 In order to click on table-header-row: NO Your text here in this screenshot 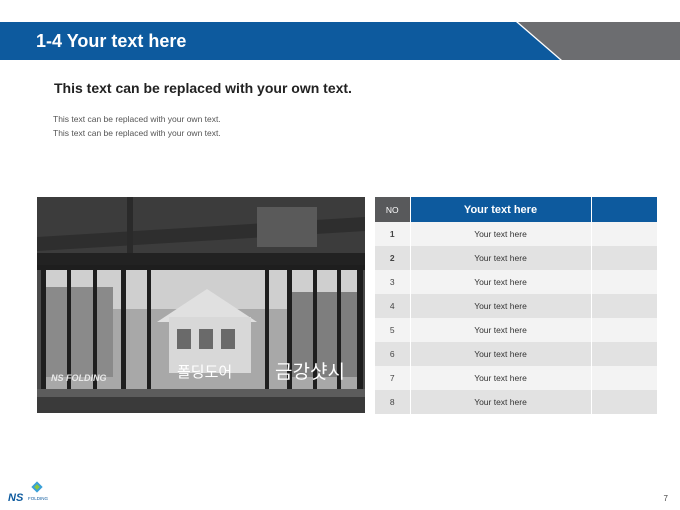, I will do `click(516, 209)`.